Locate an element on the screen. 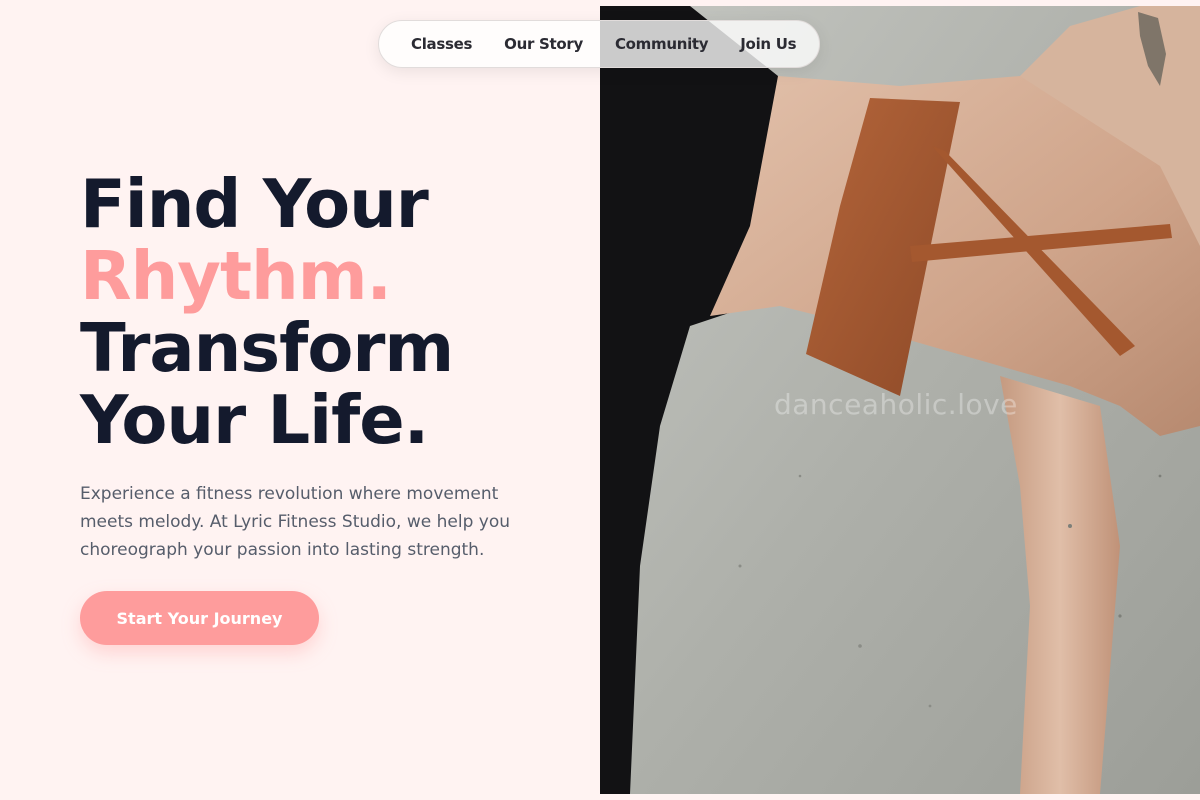 The height and width of the screenshot is (800, 1200). nav-link-our-story: Our Story is located at coordinates (543, 44).